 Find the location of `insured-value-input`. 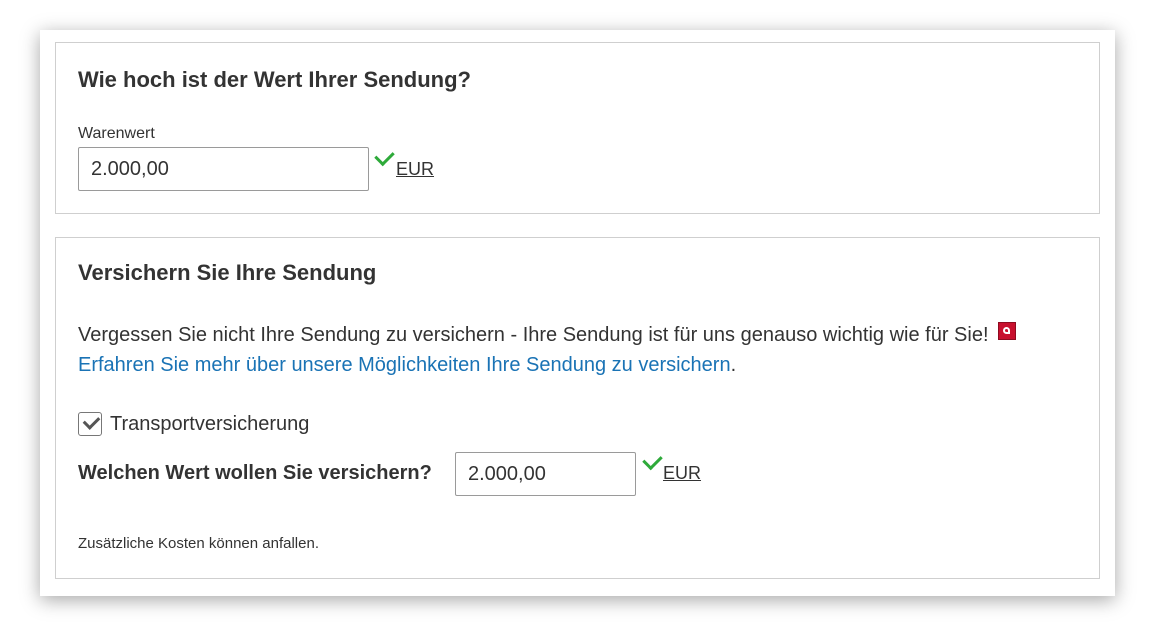

insured-value-input is located at coordinates (545, 474).